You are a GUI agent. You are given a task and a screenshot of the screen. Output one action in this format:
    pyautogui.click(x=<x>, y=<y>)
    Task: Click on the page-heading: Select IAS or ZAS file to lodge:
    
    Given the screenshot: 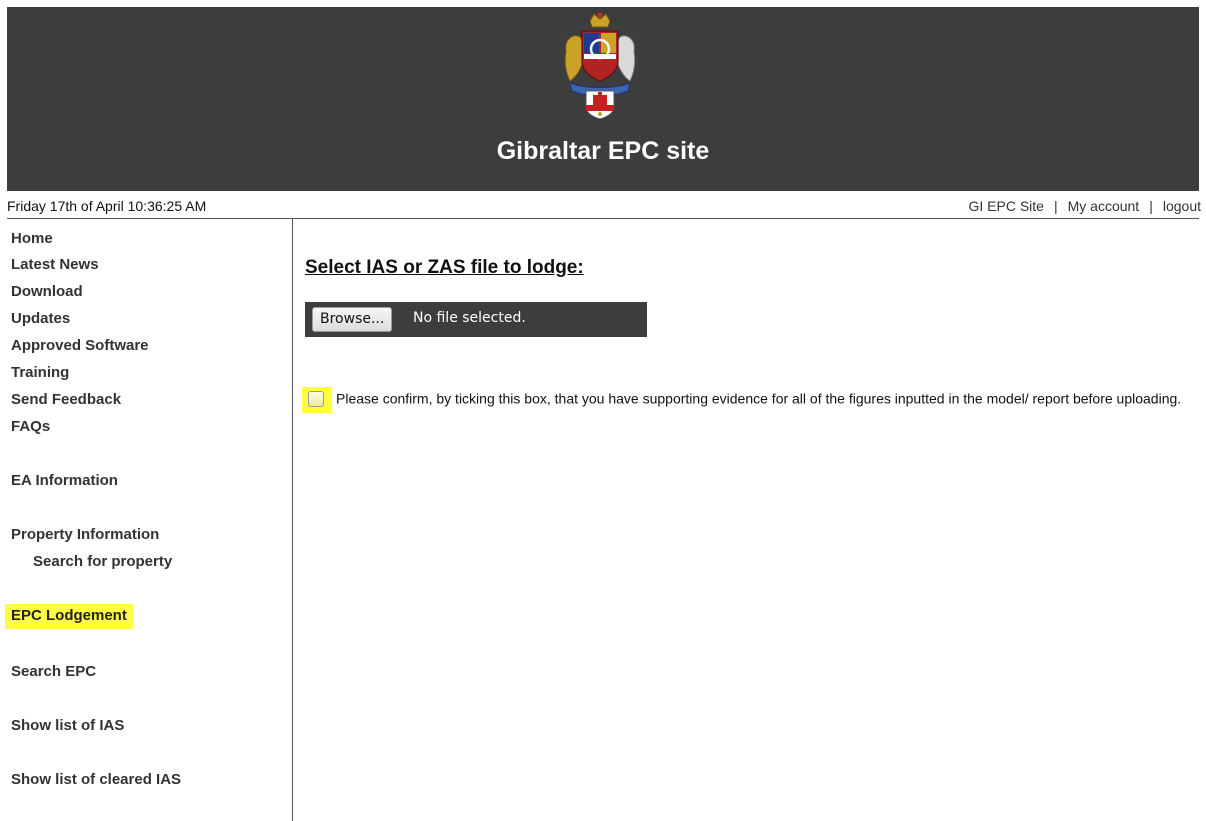 What is the action you would take?
    pyautogui.click(x=444, y=267)
    